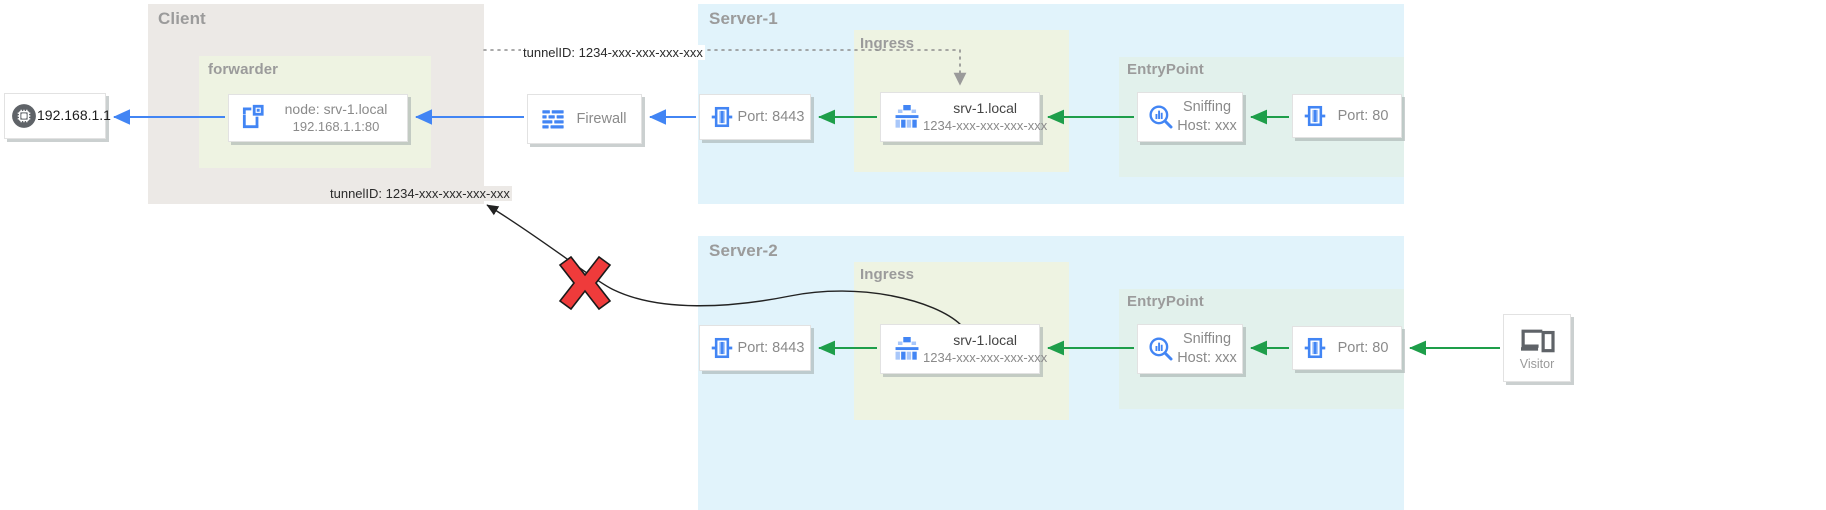 The height and width of the screenshot is (510, 1826). I want to click on firewall-brick-icon, so click(553, 119).